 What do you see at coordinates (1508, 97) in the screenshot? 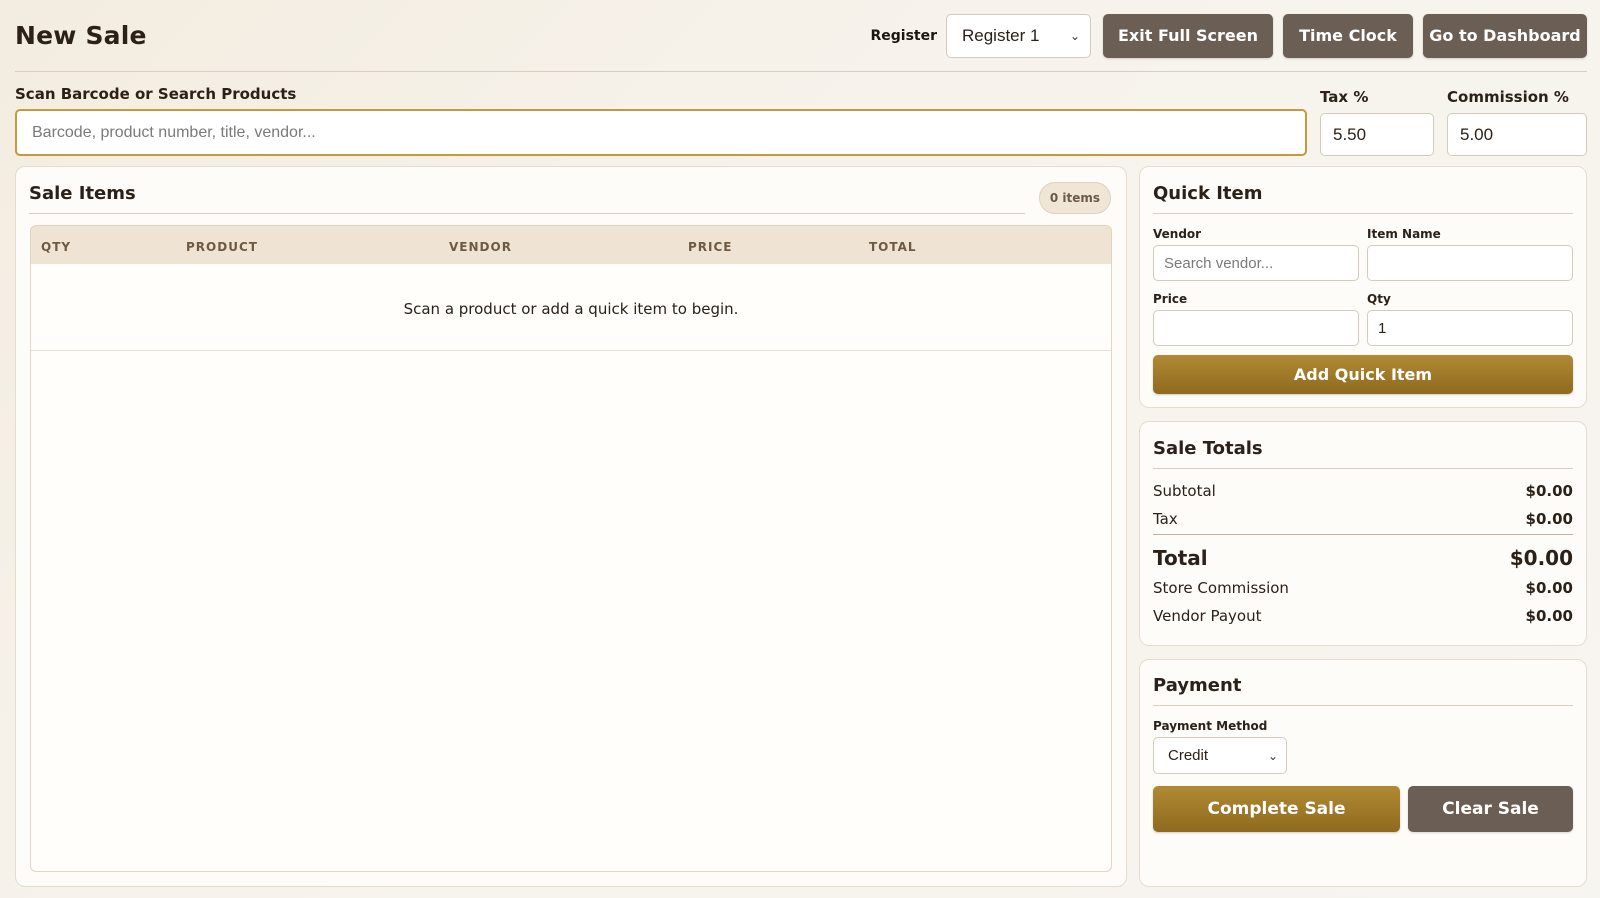
I see `commission-label: Commission %` at bounding box center [1508, 97].